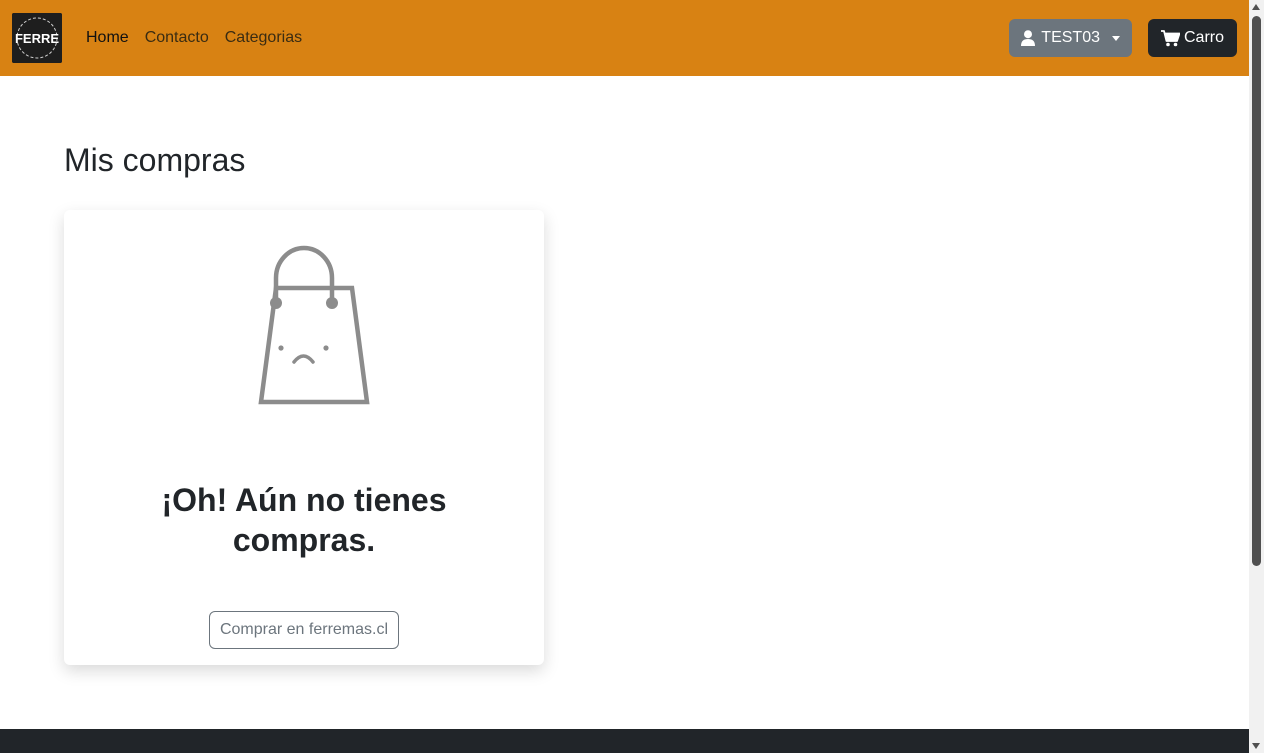 Image resolution: width=1264 pixels, height=753 pixels. What do you see at coordinates (1256, 7) in the screenshot?
I see `scroll-up-arrow-icon` at bounding box center [1256, 7].